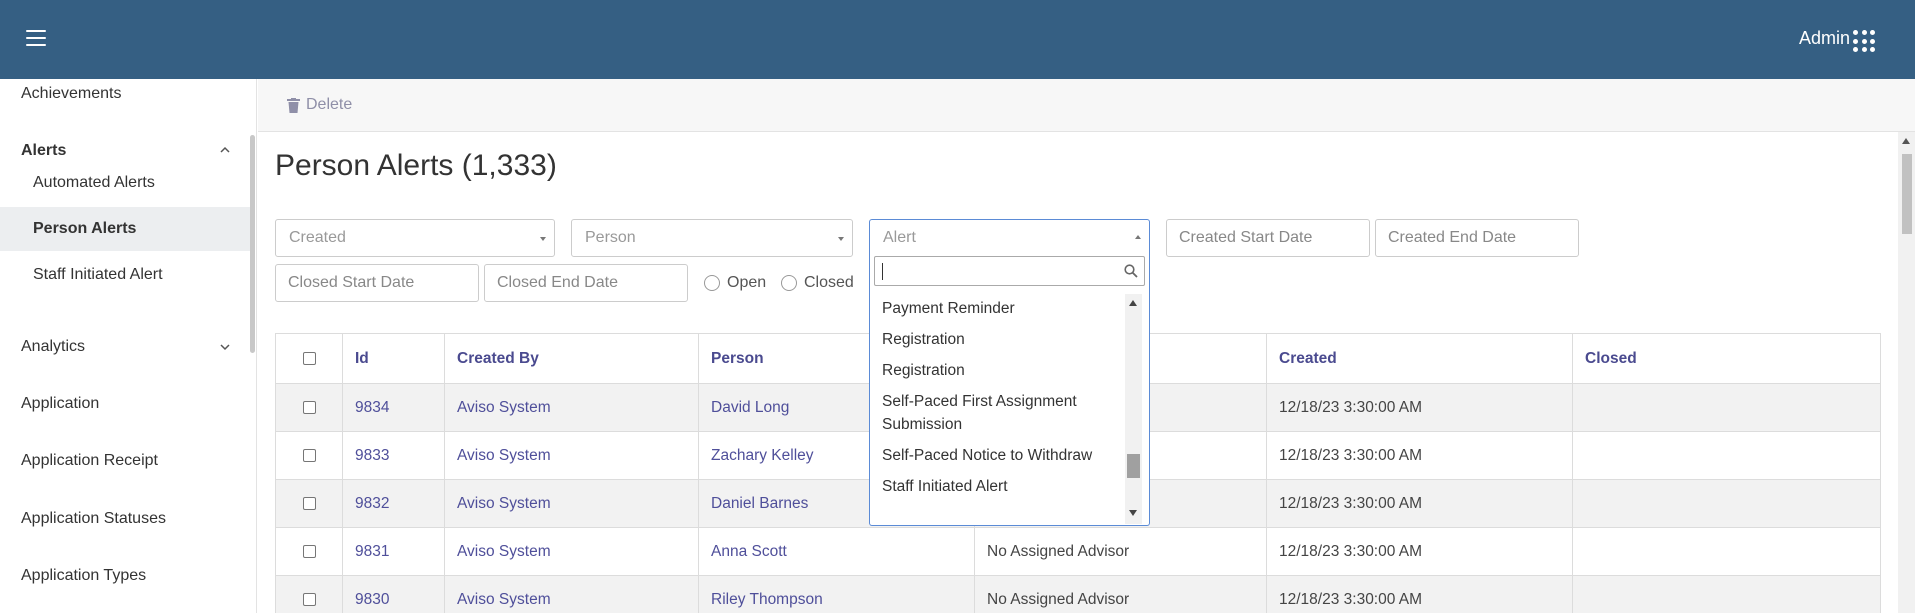 Image resolution: width=1915 pixels, height=613 pixels. Describe the element at coordinates (1133, 513) in the screenshot. I see `scroll-down-icon` at that location.